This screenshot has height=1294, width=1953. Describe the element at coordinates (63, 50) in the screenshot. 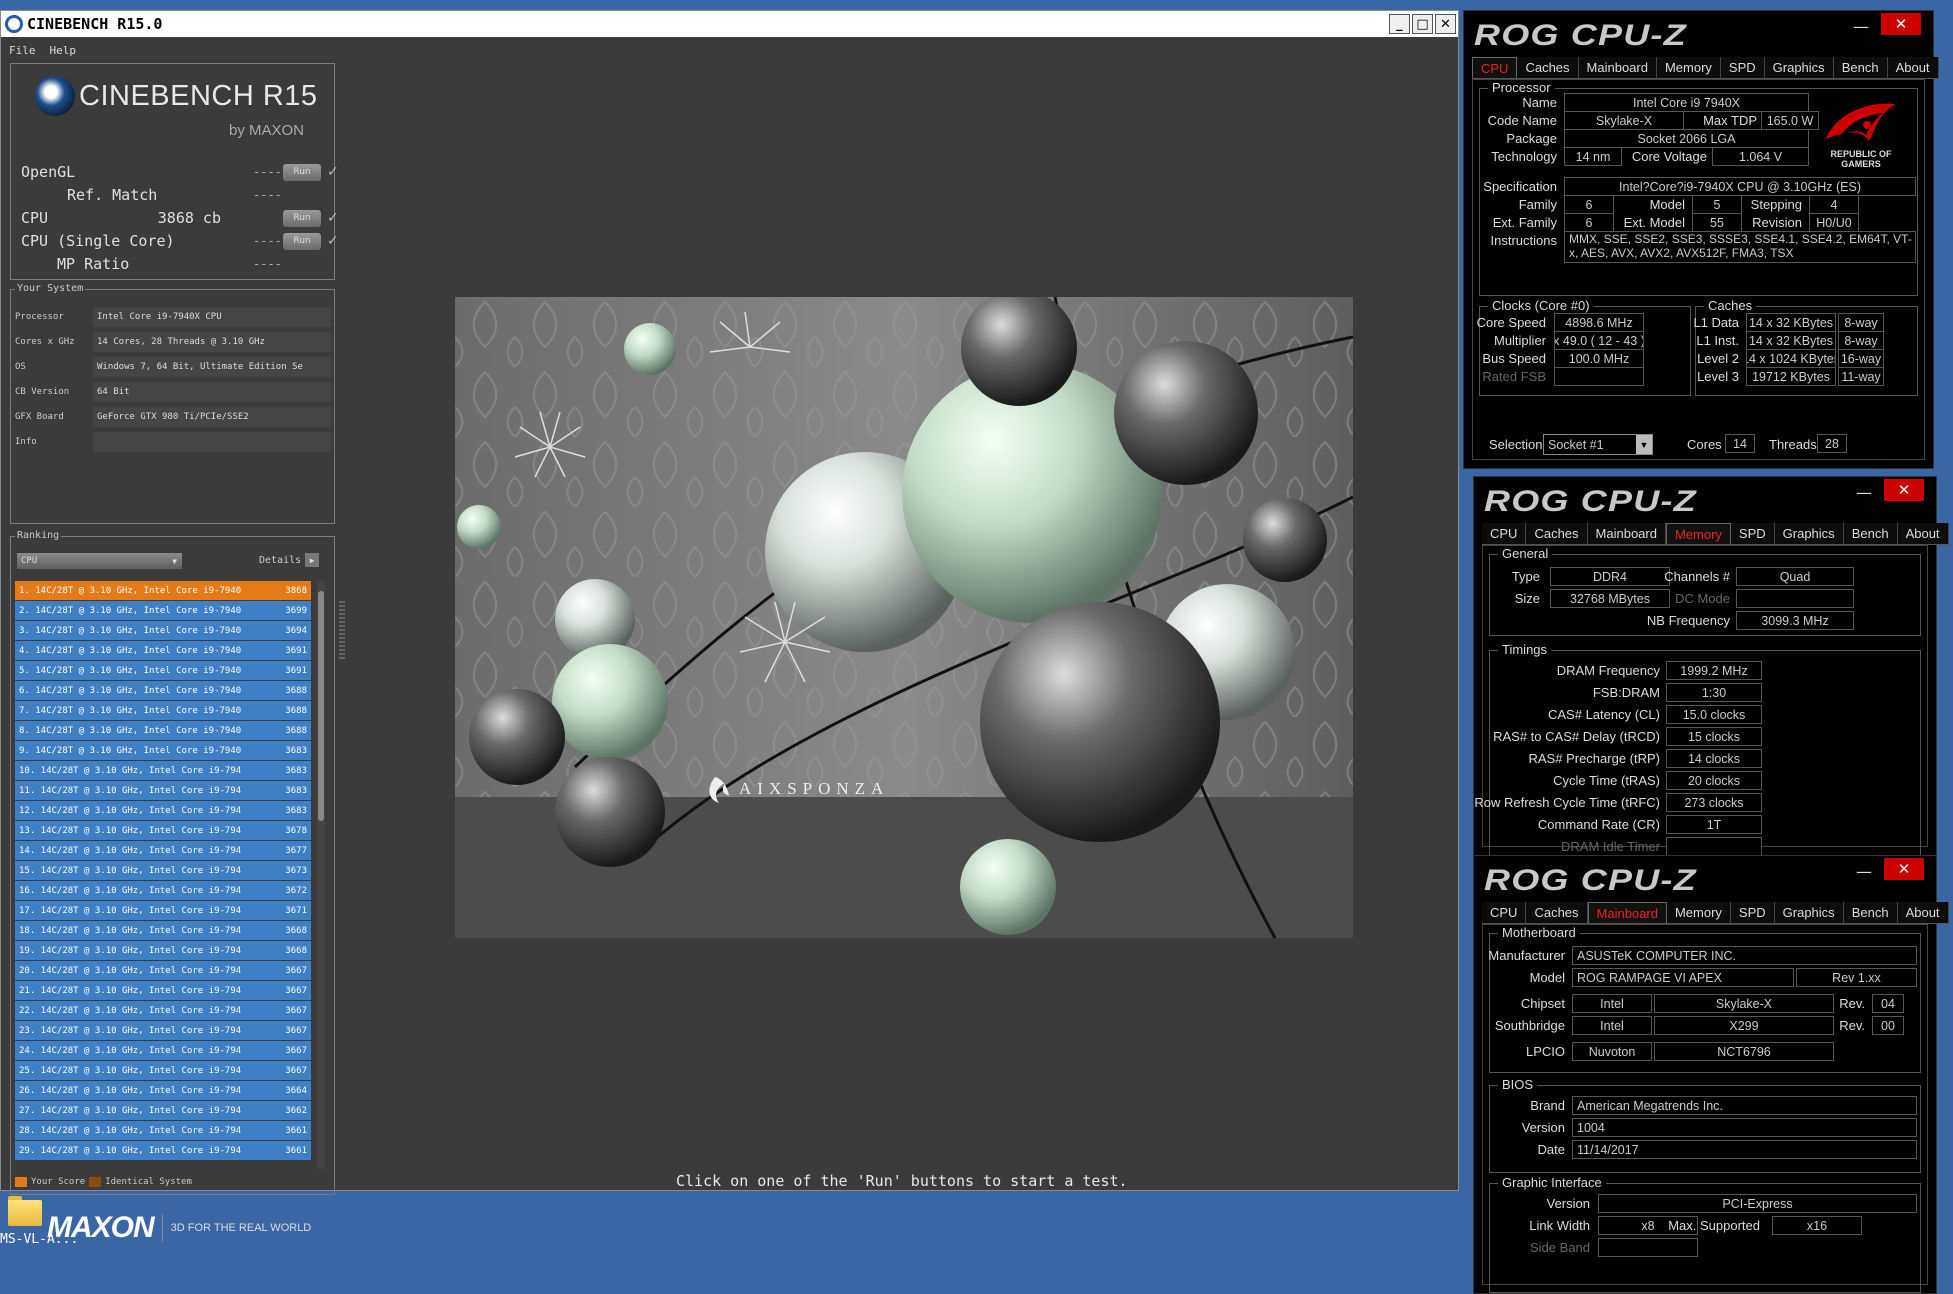

I see `menu-help: Help` at that location.